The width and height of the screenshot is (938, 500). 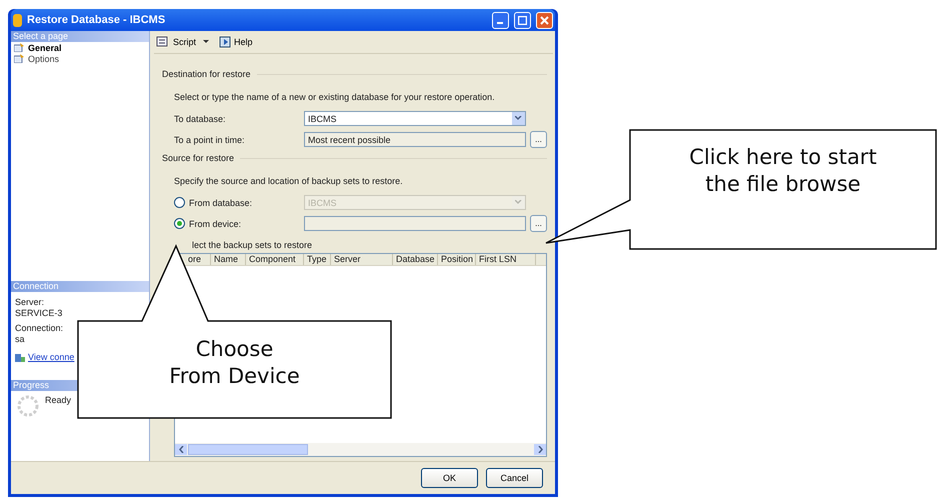 I want to click on column-header: ore, so click(x=195, y=259).